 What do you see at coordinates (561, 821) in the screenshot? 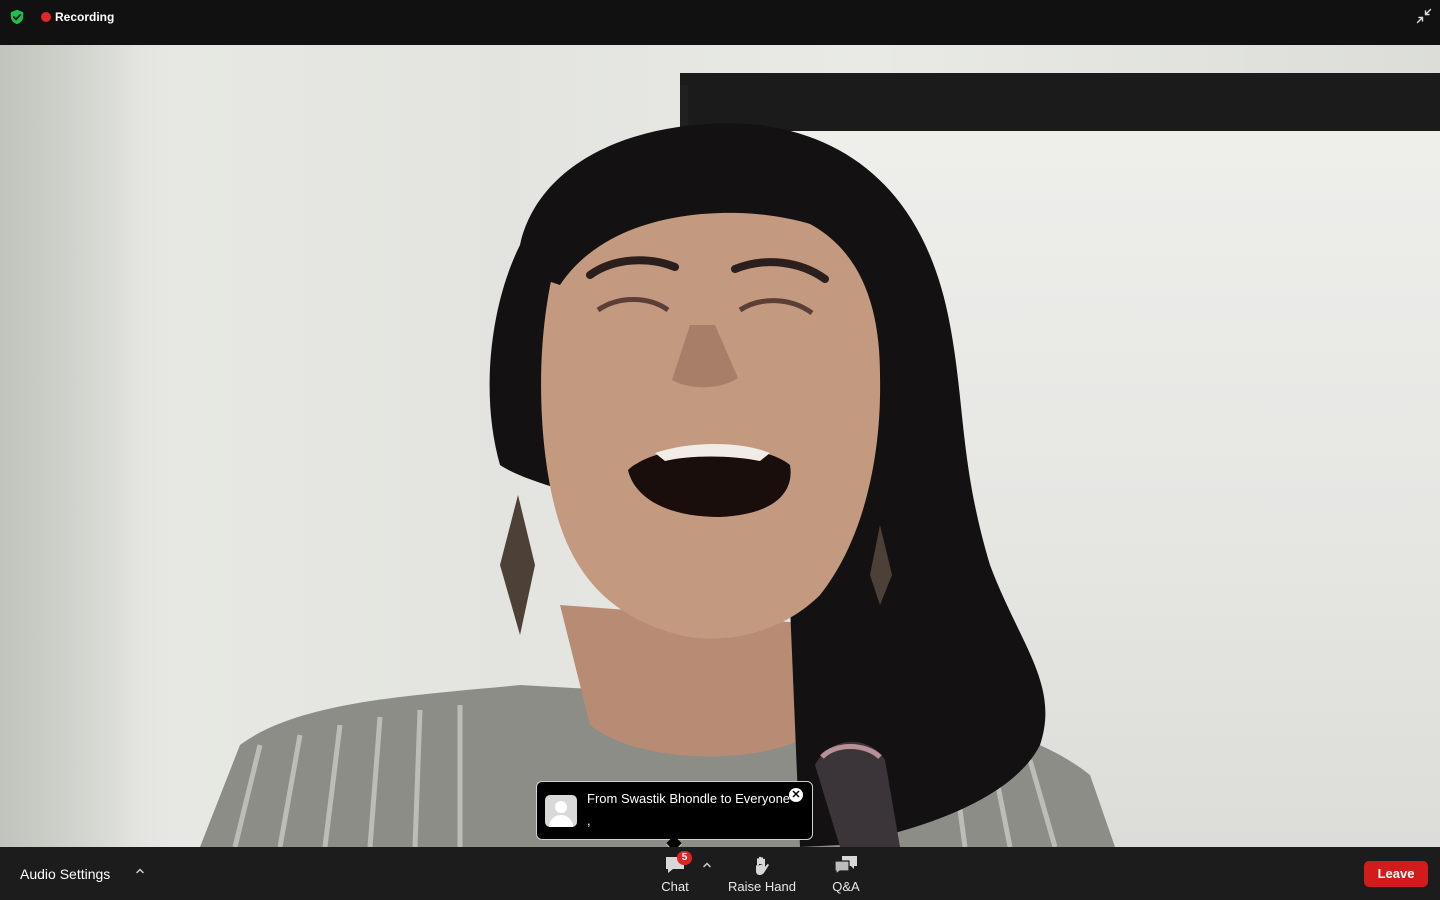
I see `avatar-shoulders` at bounding box center [561, 821].